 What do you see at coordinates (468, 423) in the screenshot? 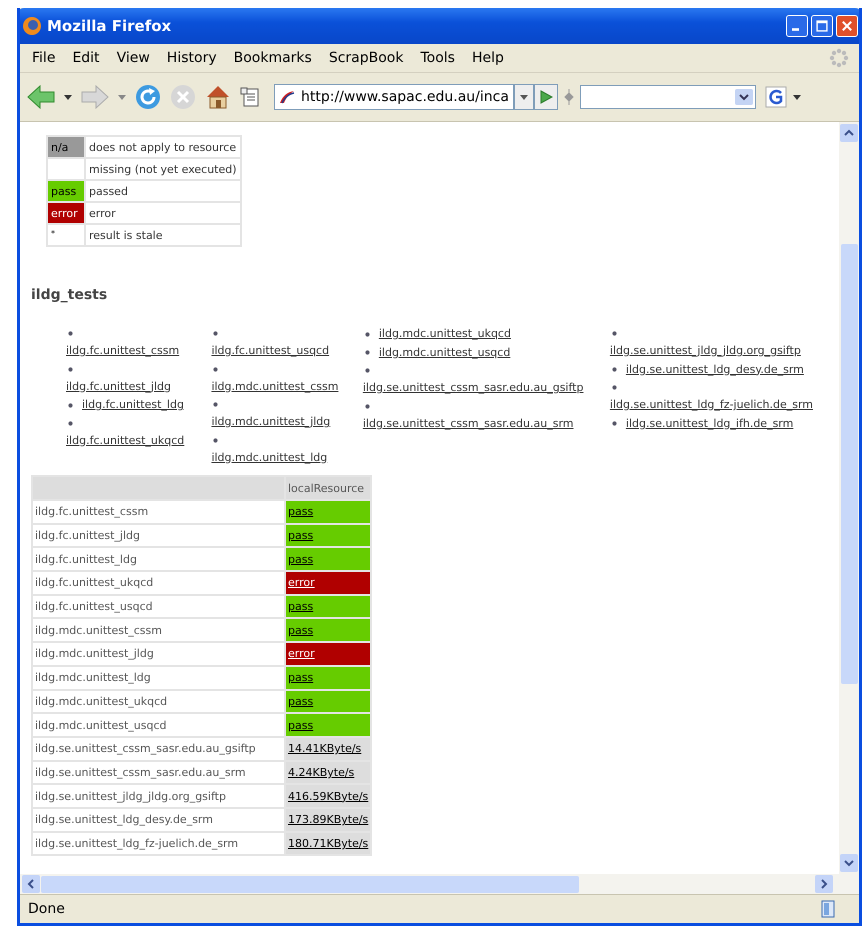
I see `test-link: ildg.se.unittest_cssm_sasr.edu.au_srm` at bounding box center [468, 423].